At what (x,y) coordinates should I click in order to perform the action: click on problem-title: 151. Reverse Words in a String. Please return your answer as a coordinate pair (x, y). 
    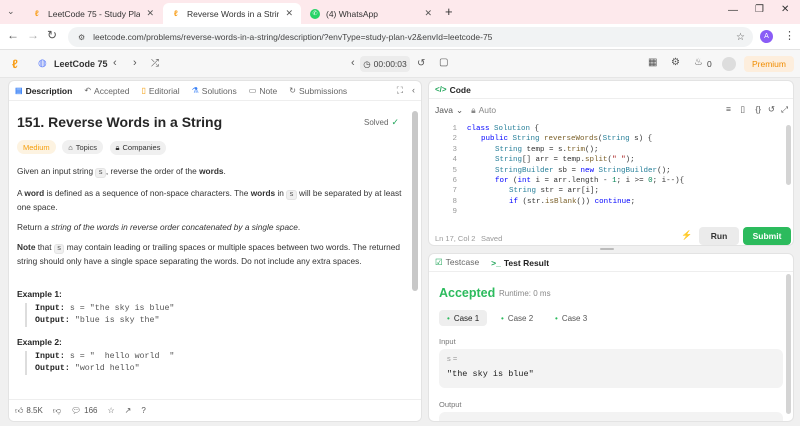
    Looking at the image, I should click on (120, 122).